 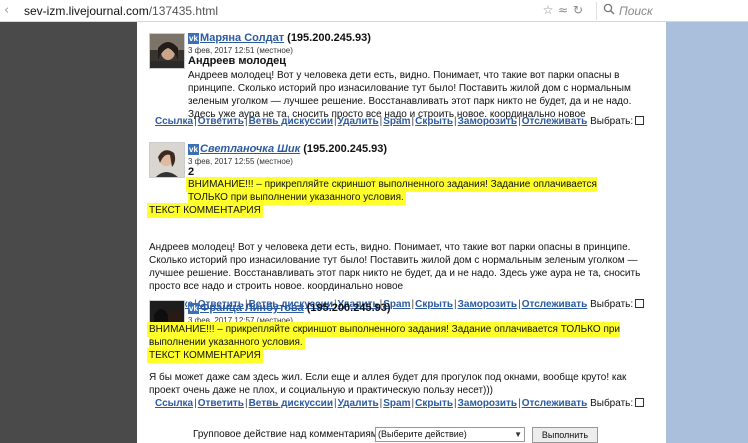 I want to click on execute-button: Выполнить, so click(x=565, y=435).